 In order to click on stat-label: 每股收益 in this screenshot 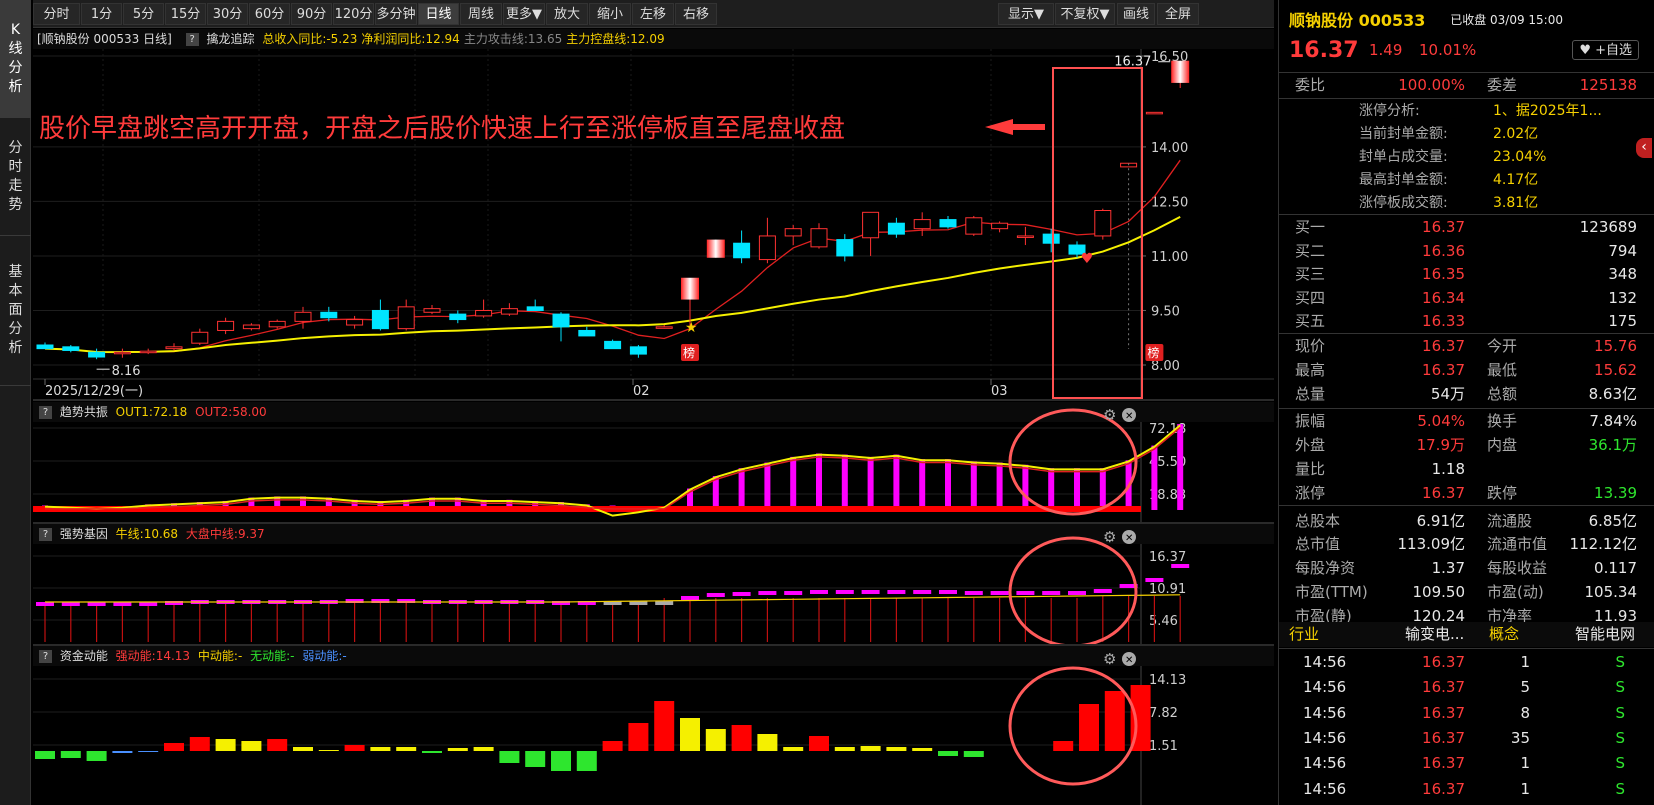, I will do `click(1517, 568)`.